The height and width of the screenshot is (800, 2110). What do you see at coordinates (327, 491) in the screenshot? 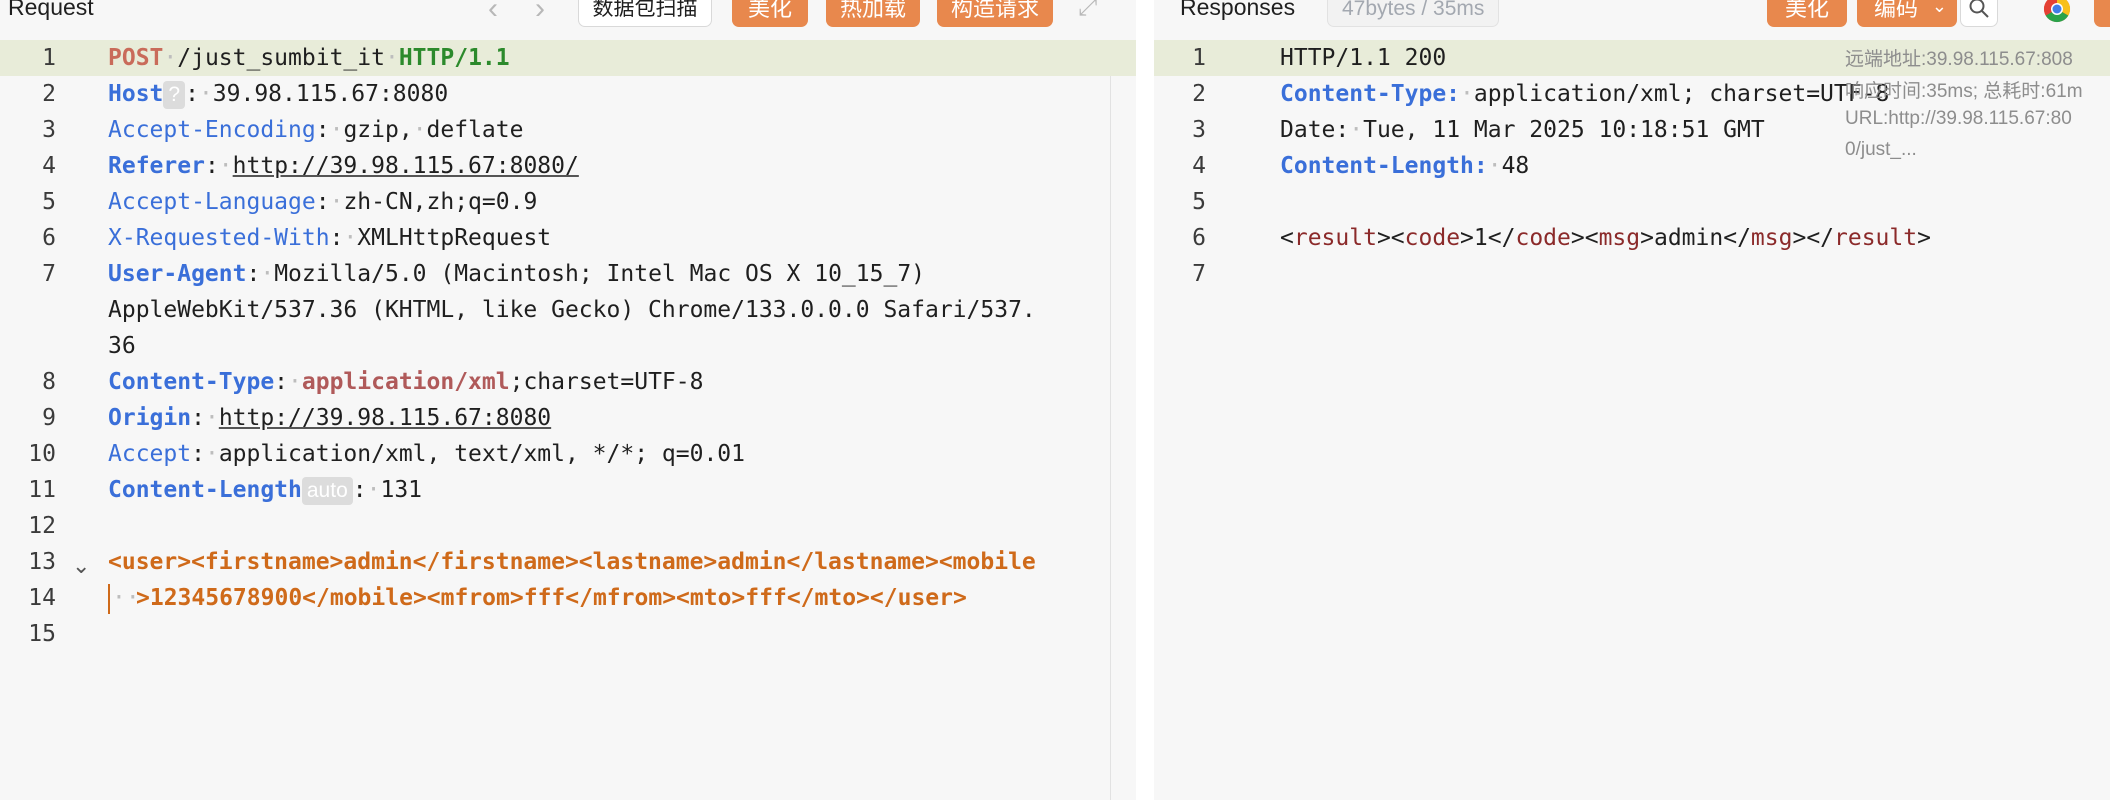
I see `auto-length-chip: auto` at bounding box center [327, 491].